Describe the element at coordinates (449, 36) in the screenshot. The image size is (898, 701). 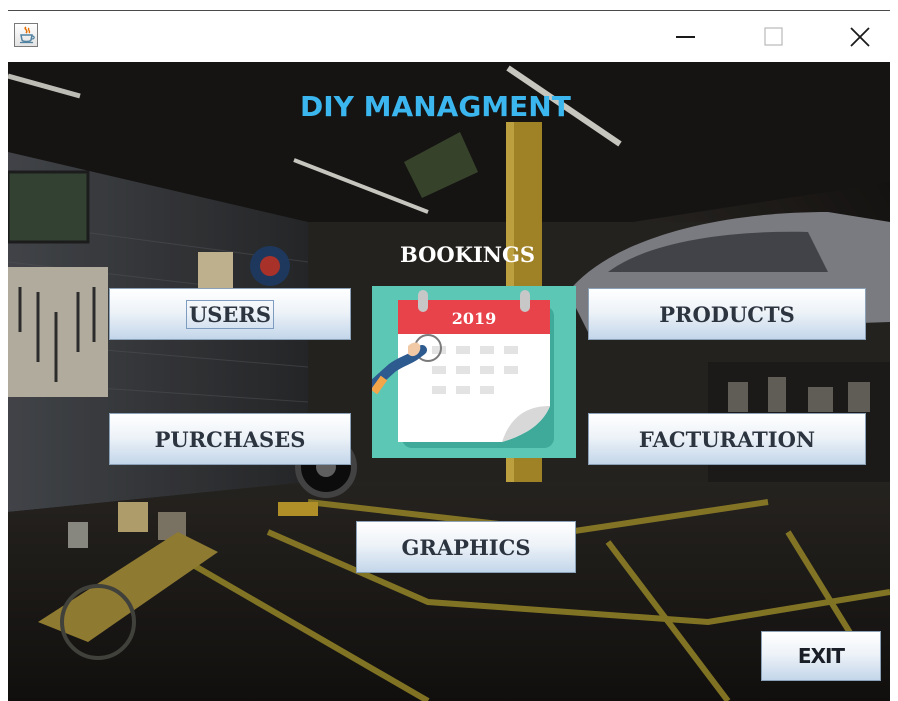
I see `title-bar` at that location.